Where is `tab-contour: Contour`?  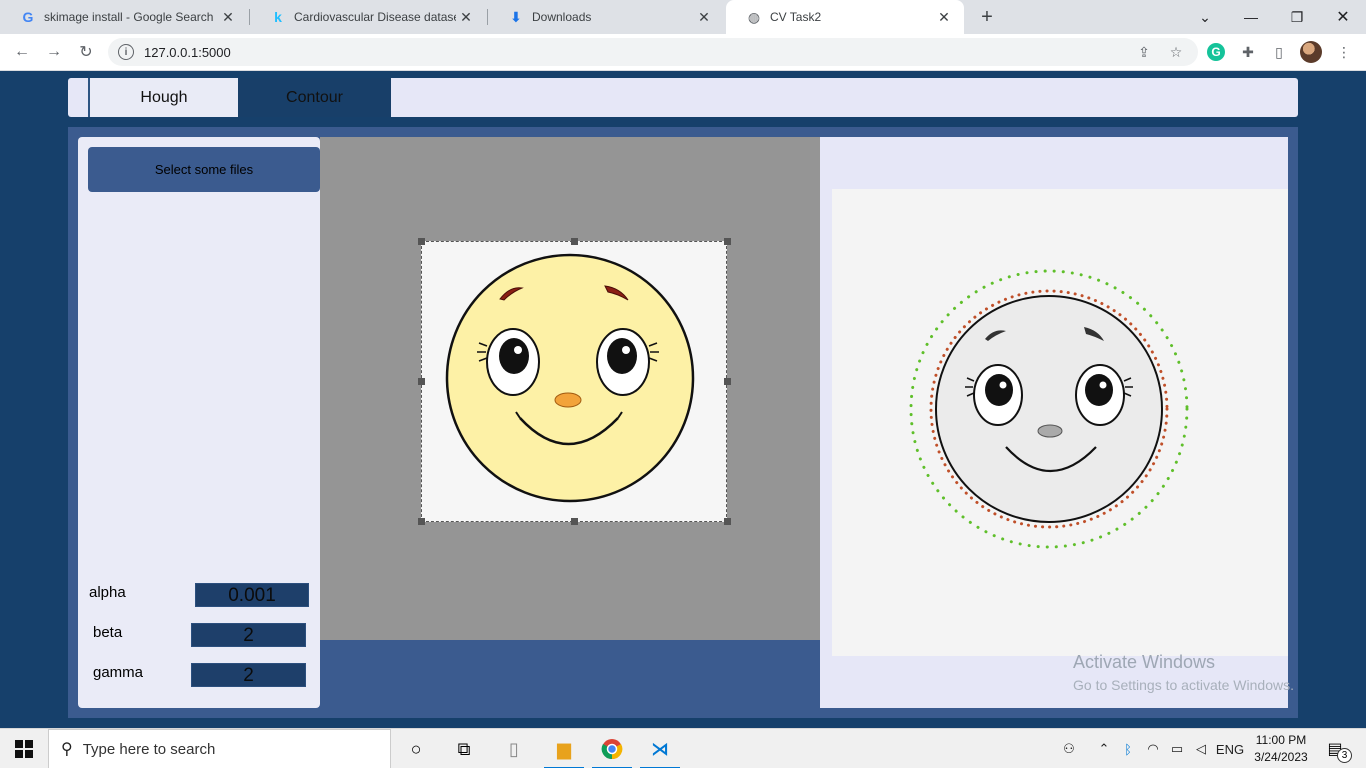 tab-contour: Contour is located at coordinates (314, 97).